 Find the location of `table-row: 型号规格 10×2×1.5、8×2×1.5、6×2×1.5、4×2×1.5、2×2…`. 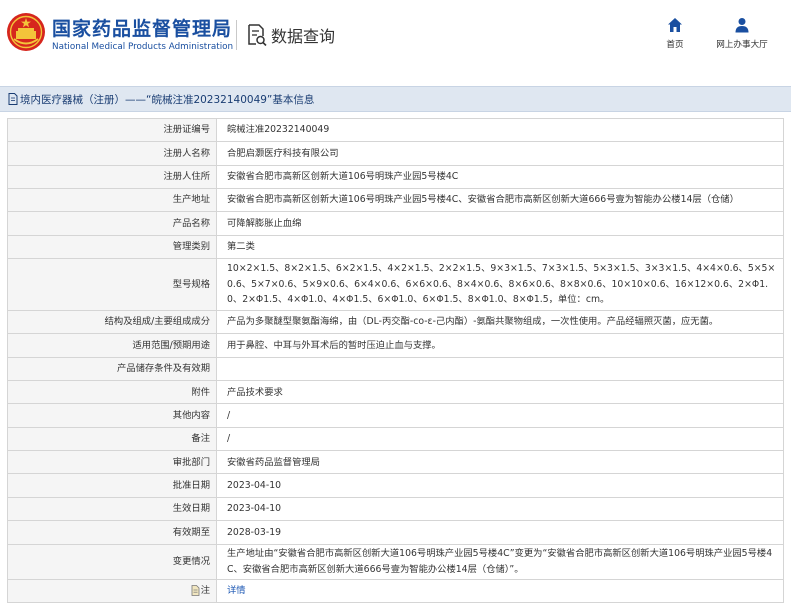

table-row: 型号规格 10×2×1.5、8×2×1.5、6×2×1.5、4×2×1.5、2×2… is located at coordinates (395, 285).